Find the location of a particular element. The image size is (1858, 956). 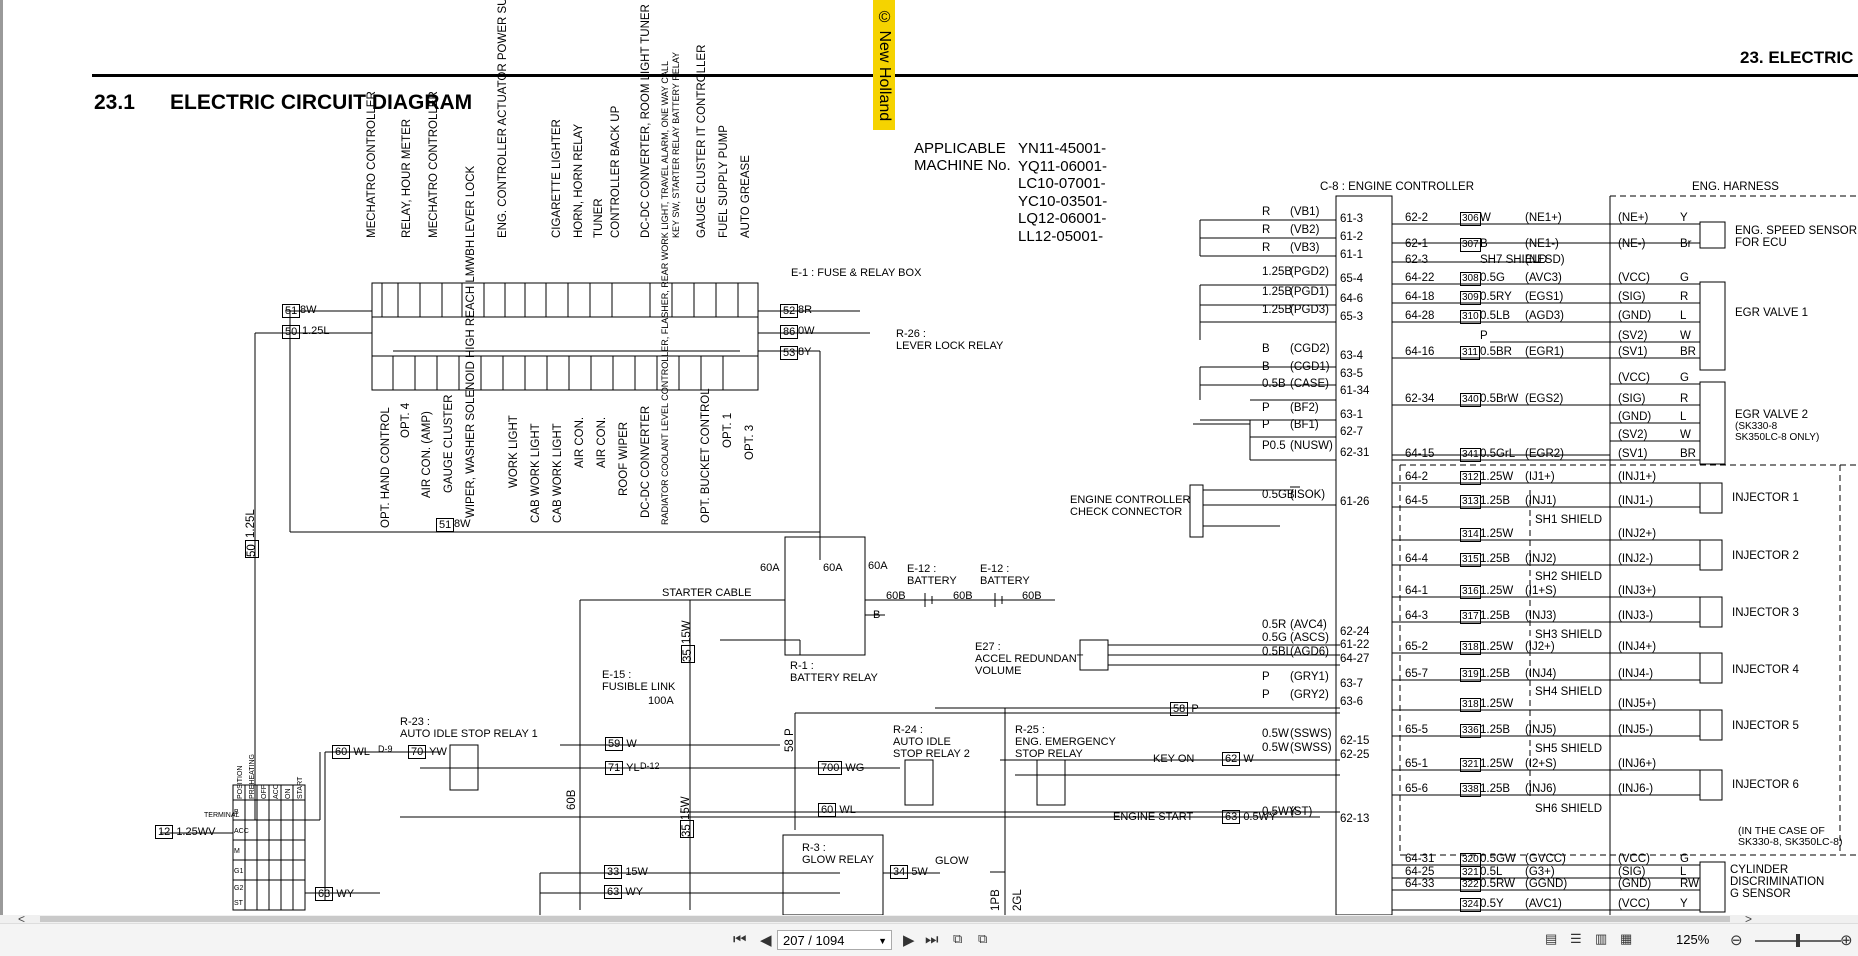

next-page-button: ▶ is located at coordinates (909, 940).